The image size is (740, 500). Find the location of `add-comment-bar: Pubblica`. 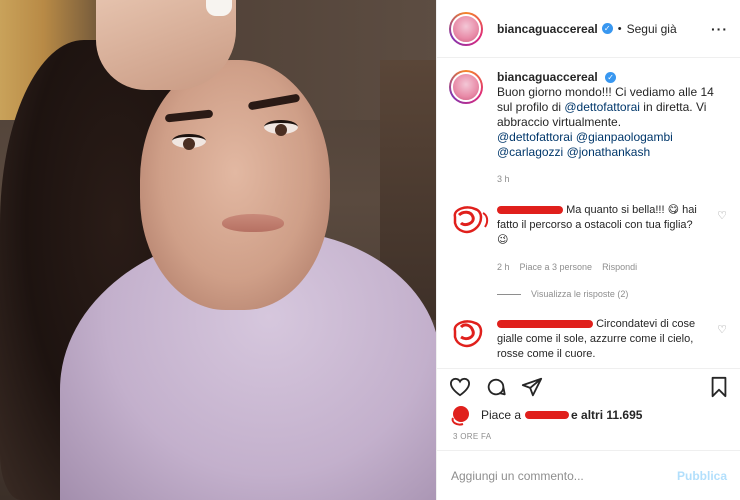

add-comment-bar: Pubblica is located at coordinates (588, 475).